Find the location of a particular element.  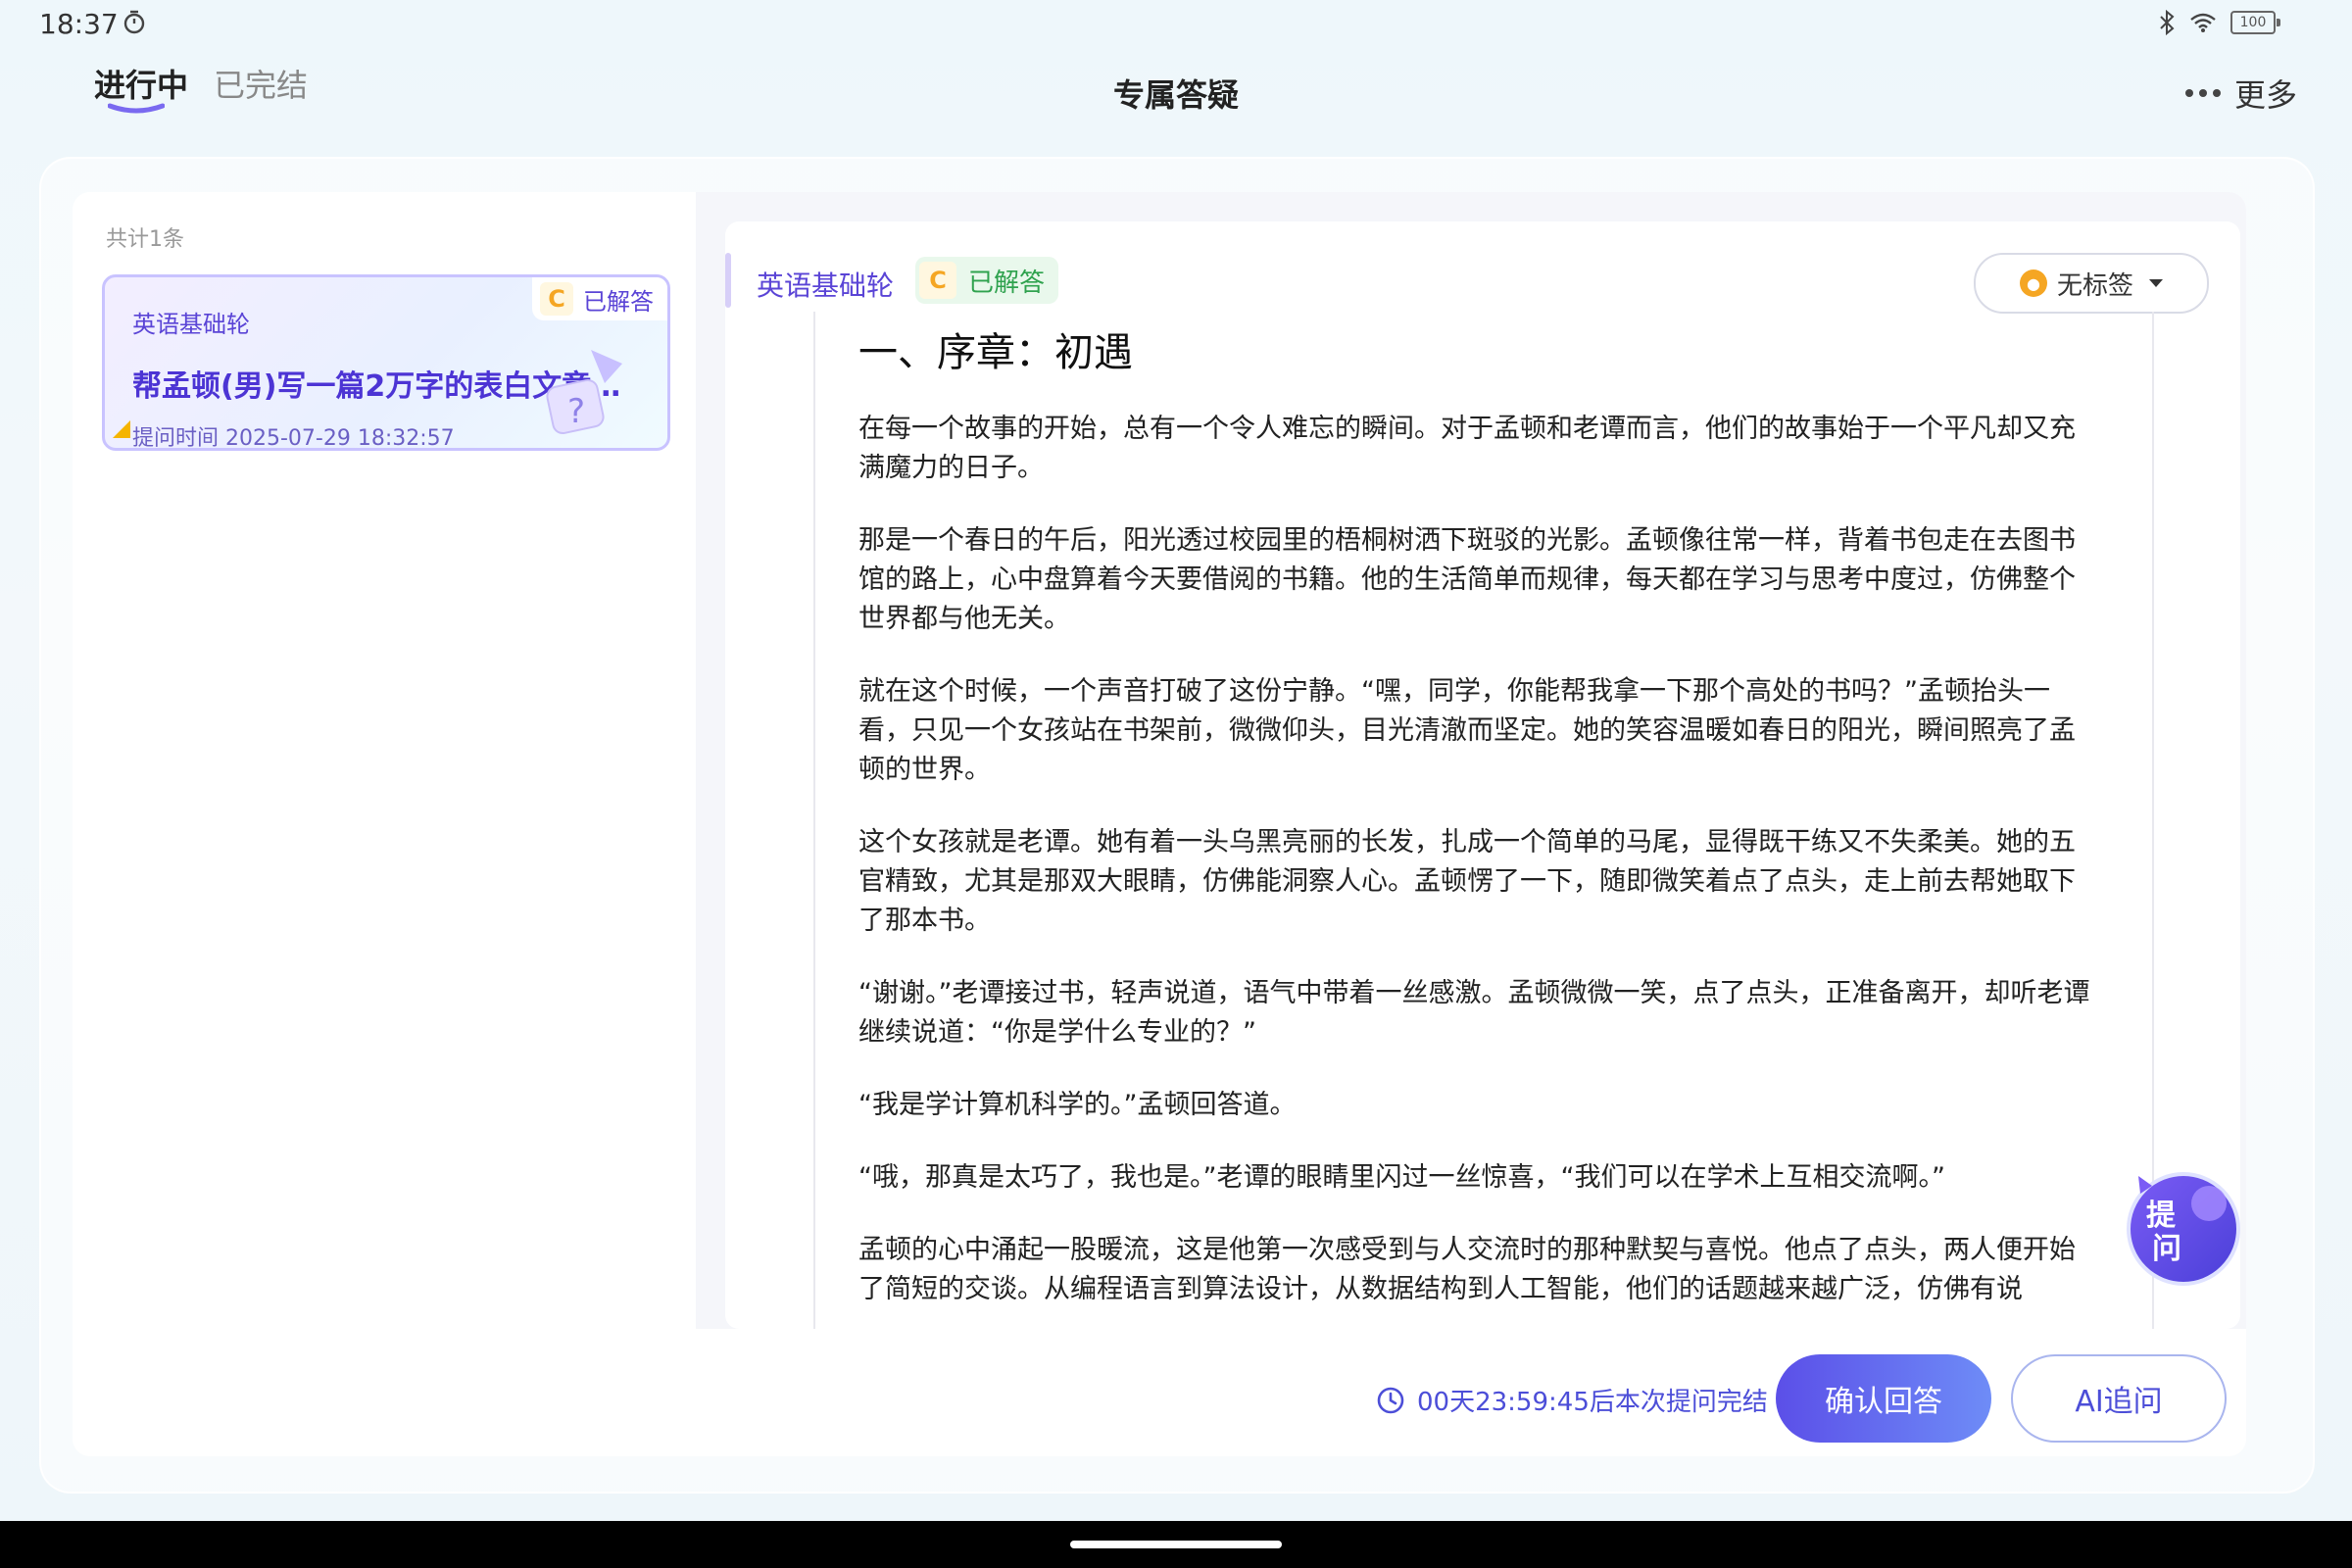

subject-accent-bar is located at coordinates (728, 280).